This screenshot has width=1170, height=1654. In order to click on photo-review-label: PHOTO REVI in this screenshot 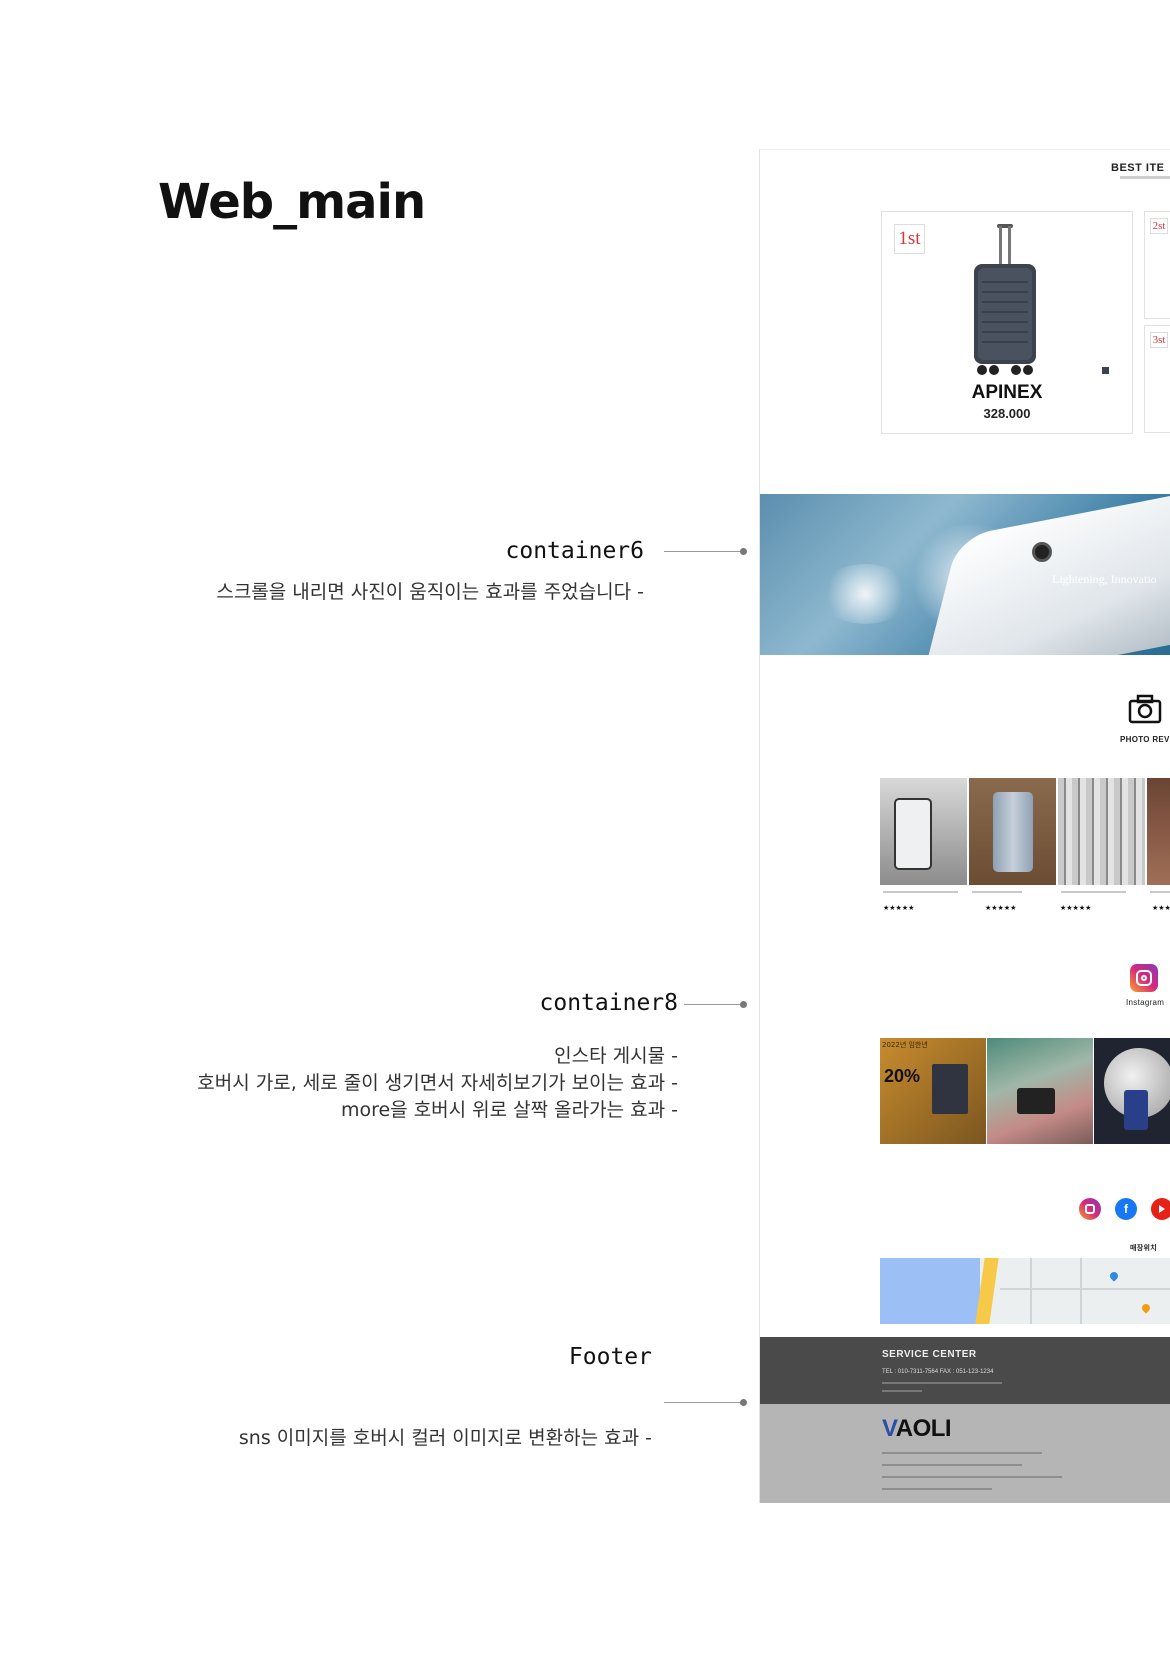, I will do `click(1145, 739)`.